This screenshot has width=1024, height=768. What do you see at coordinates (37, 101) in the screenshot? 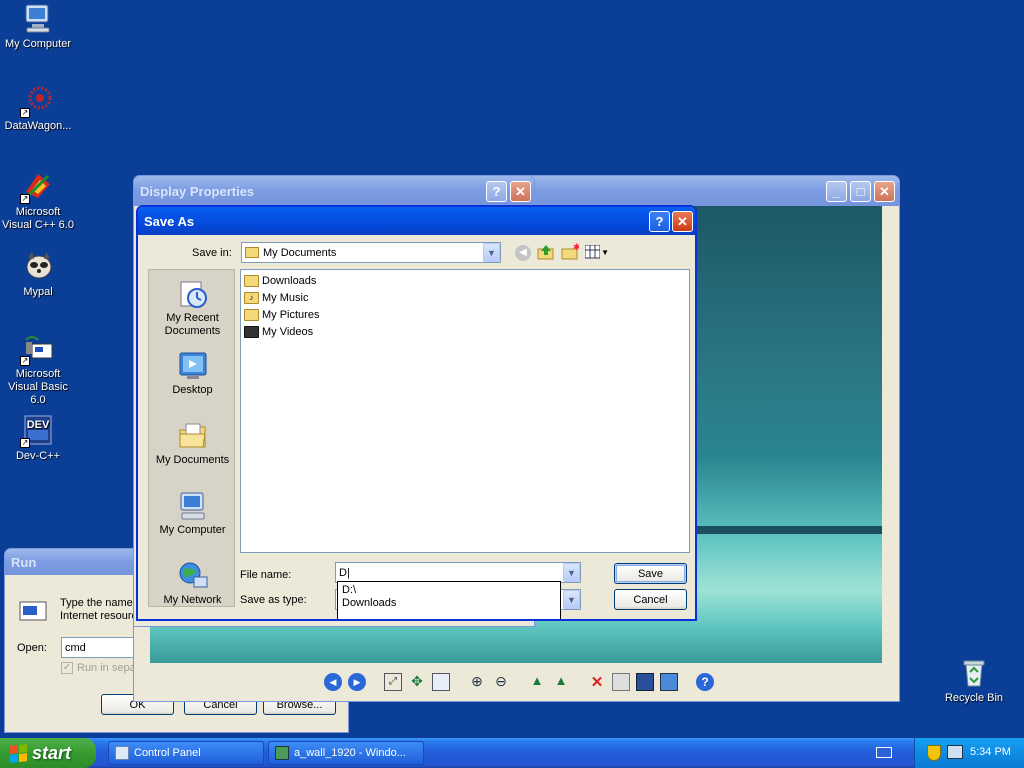
I see `datawagon-icon: ↗` at bounding box center [37, 101].